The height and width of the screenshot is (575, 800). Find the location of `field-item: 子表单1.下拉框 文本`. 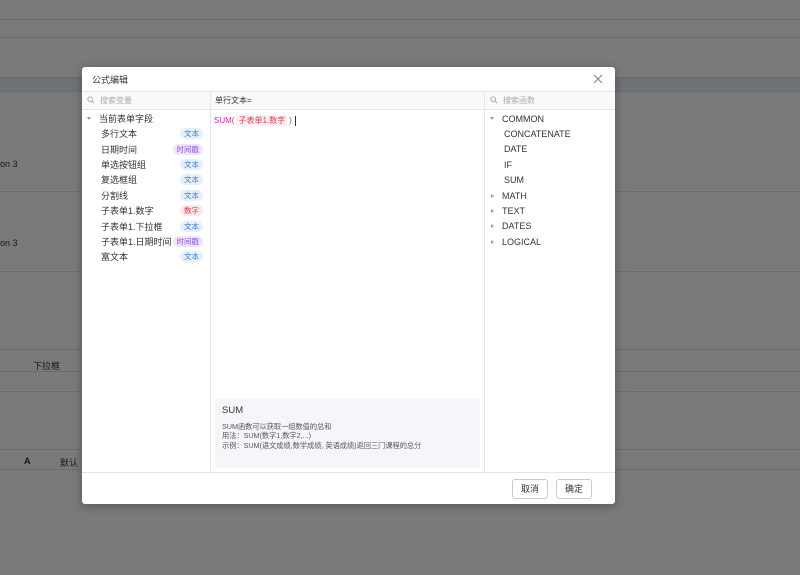

field-item: 子表单1.下拉框 文本 is located at coordinates (146, 225).